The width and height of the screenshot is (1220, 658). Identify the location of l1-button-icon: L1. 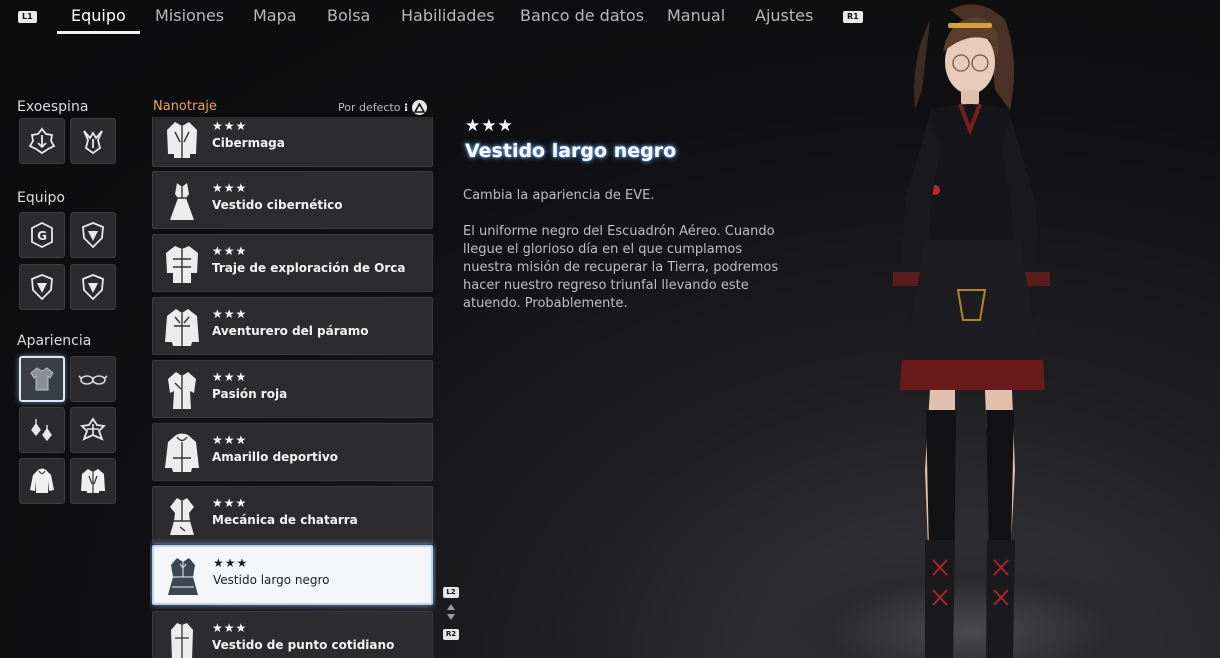
(27, 17).